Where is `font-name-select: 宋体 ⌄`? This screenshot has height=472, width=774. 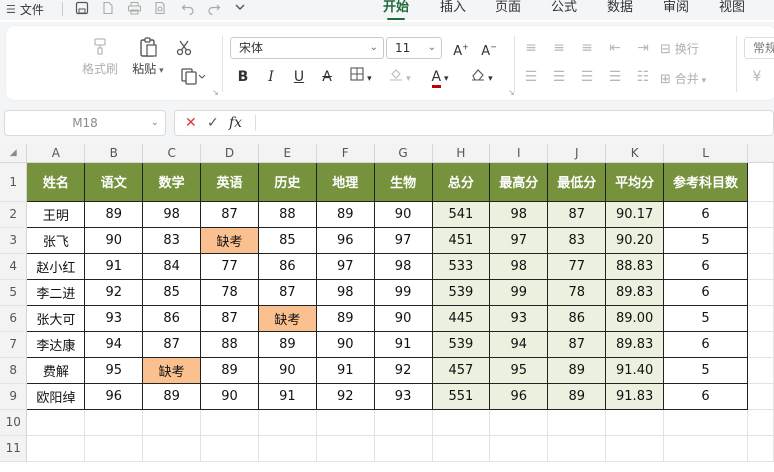 font-name-select: 宋体 ⌄ is located at coordinates (307, 48).